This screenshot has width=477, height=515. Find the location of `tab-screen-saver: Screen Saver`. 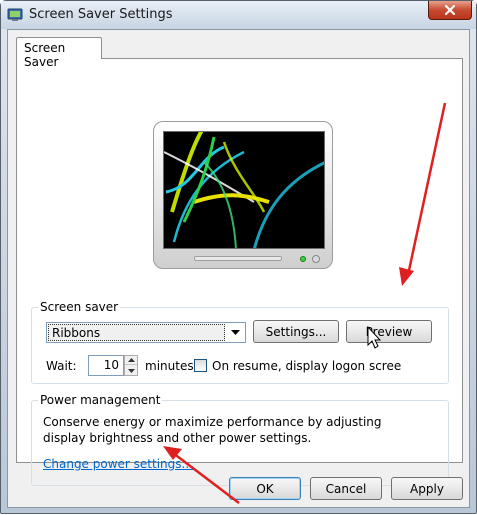

tab-screen-saver: Screen Saver is located at coordinates (59, 53).